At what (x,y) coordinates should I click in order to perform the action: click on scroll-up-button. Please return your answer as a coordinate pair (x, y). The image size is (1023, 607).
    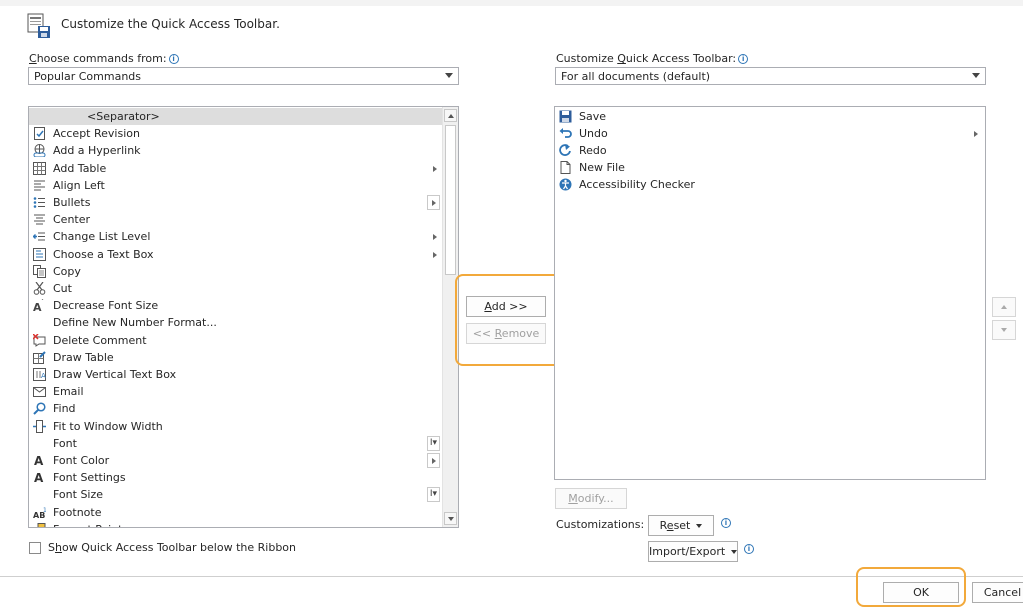
    Looking at the image, I should click on (450, 115).